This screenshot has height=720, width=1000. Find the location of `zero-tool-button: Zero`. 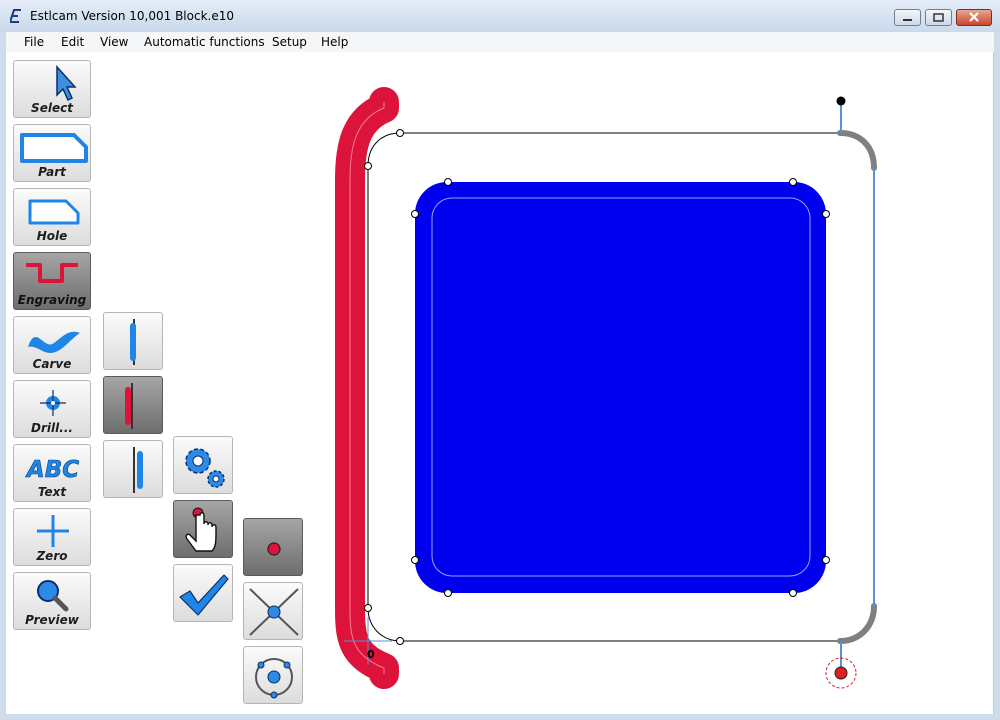

zero-tool-button: Zero is located at coordinates (52, 537).